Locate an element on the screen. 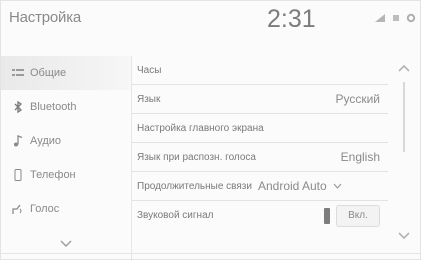  scroll-down-icon is located at coordinates (404, 235).